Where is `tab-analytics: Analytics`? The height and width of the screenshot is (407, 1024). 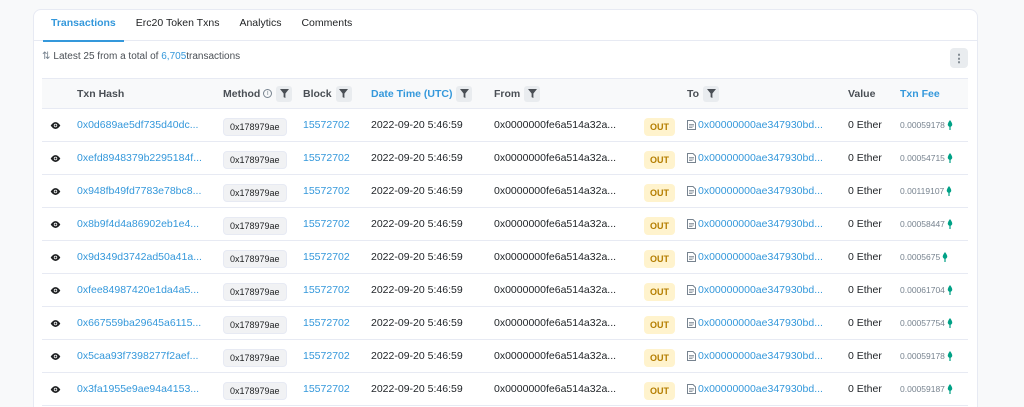 tab-analytics: Analytics is located at coordinates (260, 25).